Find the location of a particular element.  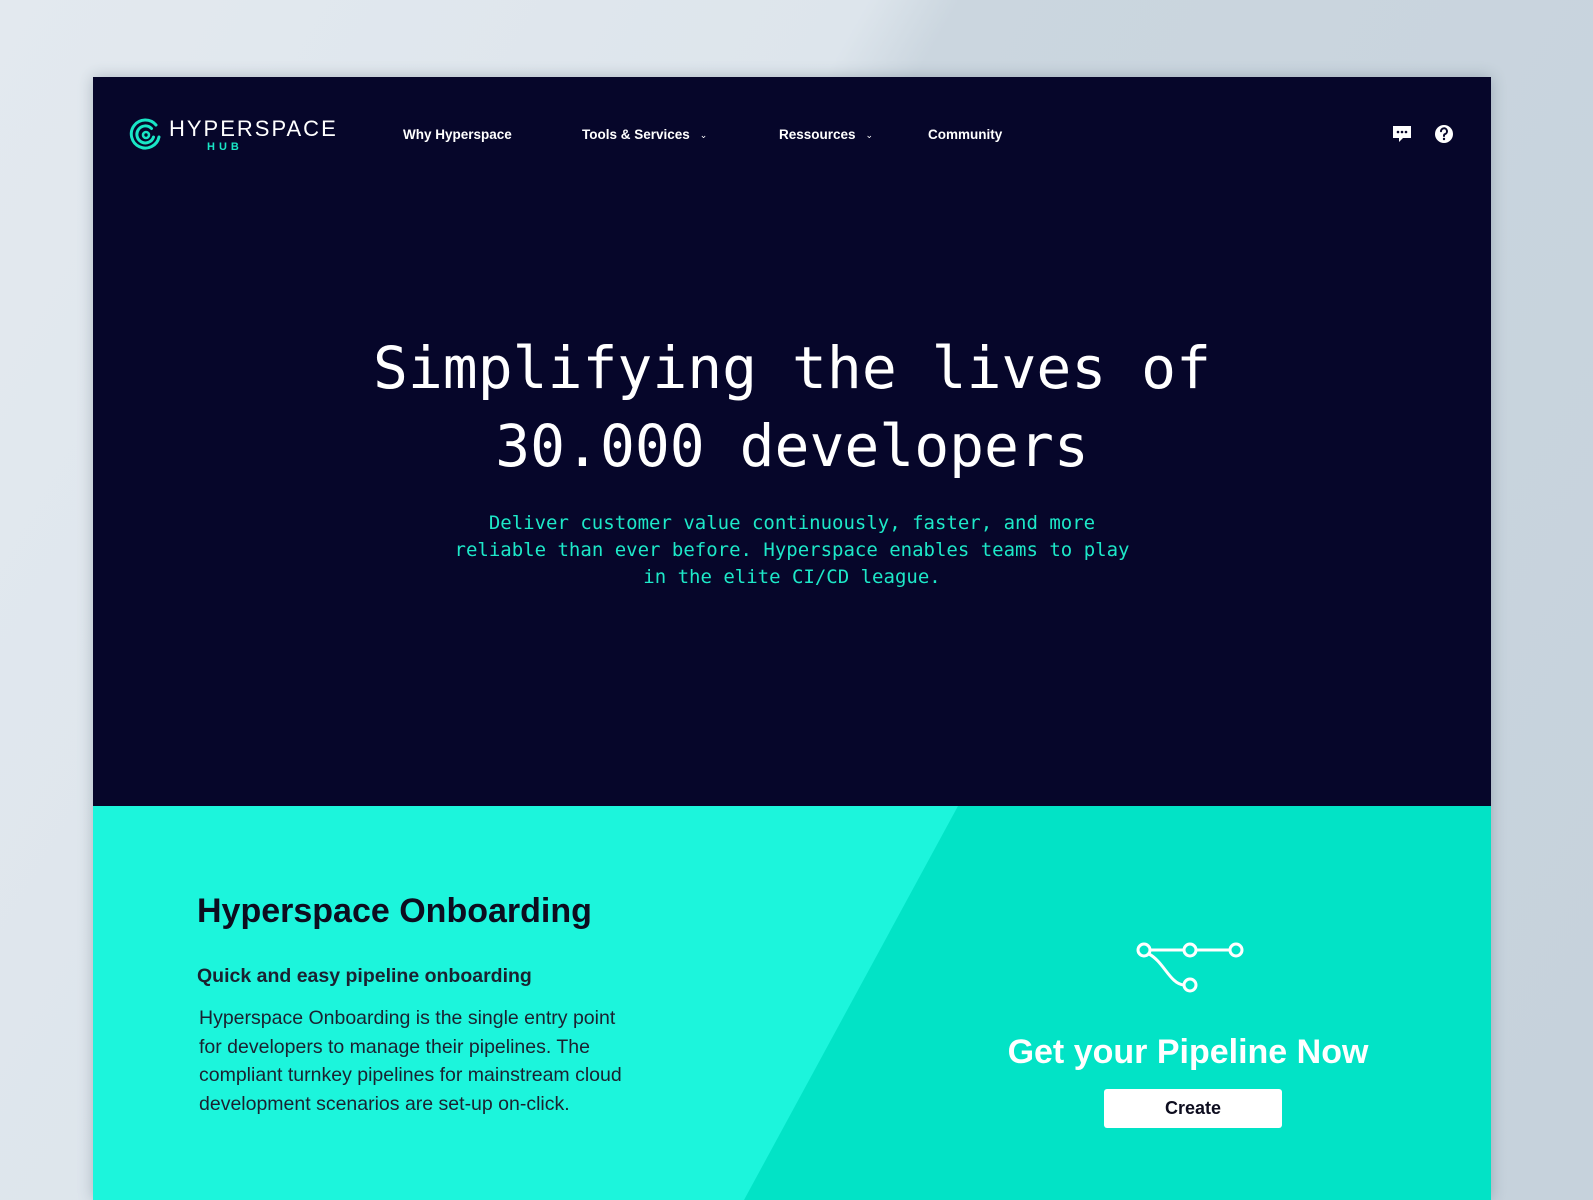

nav-why-hyperspace-label: Why Hyperspace is located at coordinates (457, 134).